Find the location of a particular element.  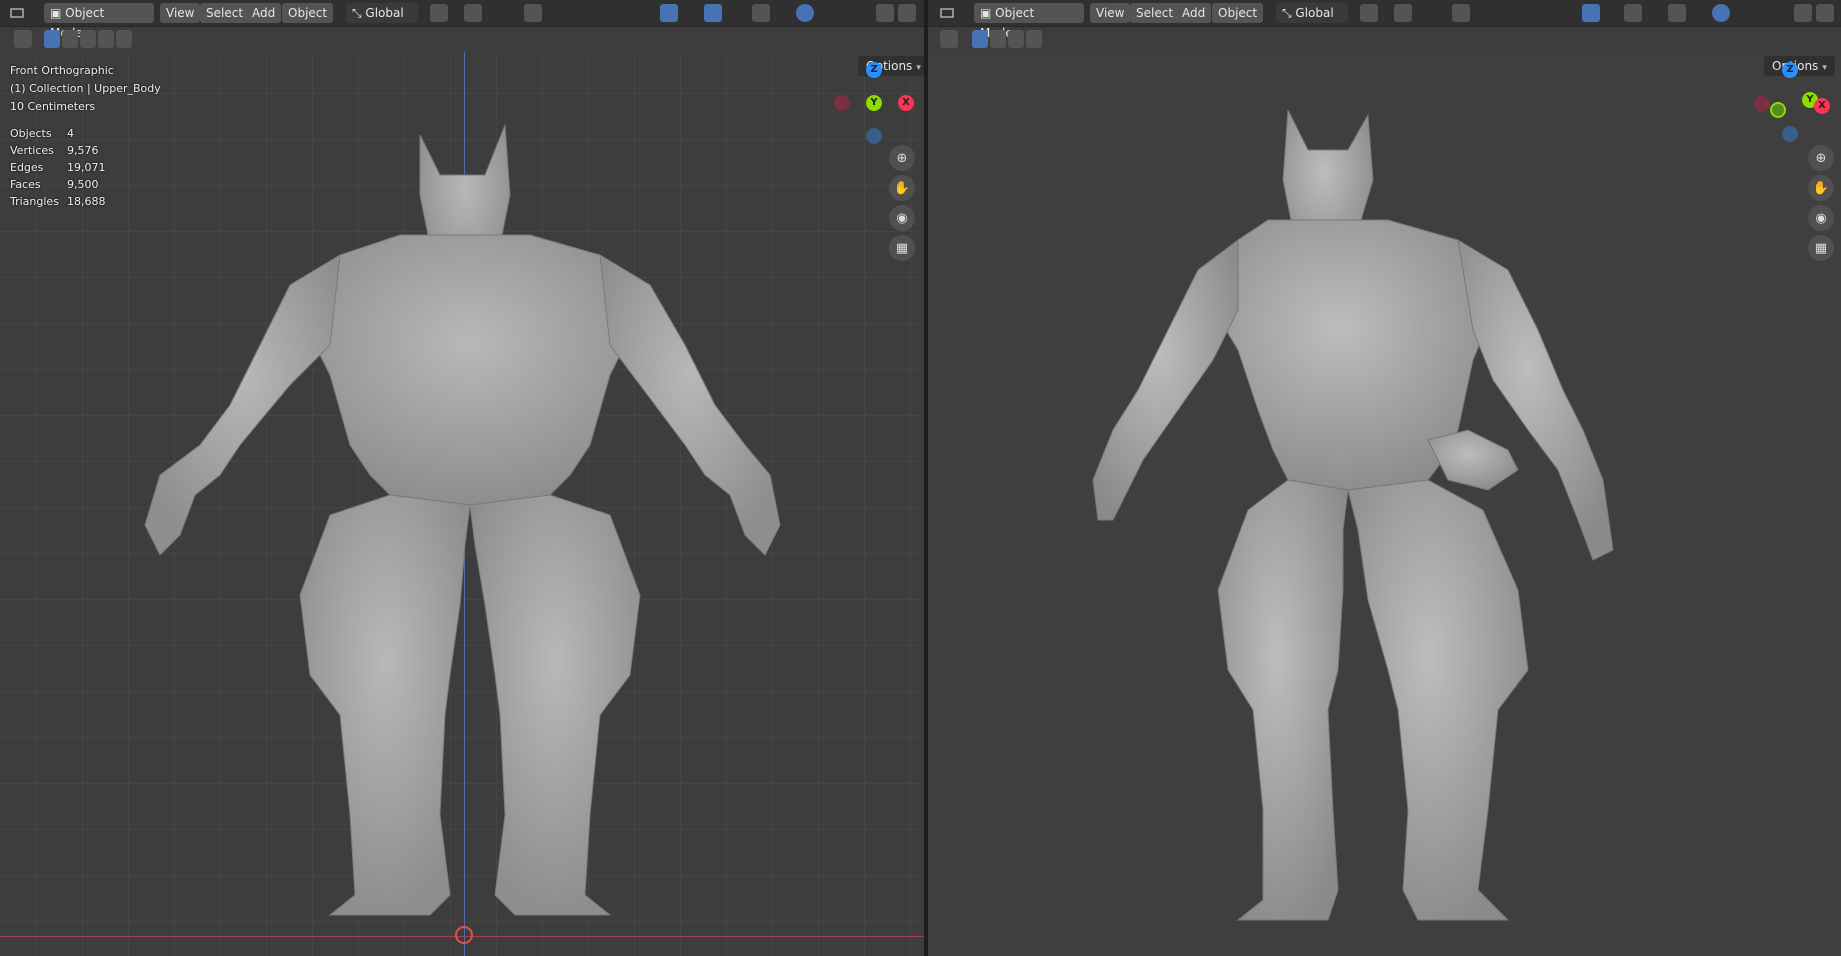

gizmo-y-axis: Y is located at coordinates (874, 103).